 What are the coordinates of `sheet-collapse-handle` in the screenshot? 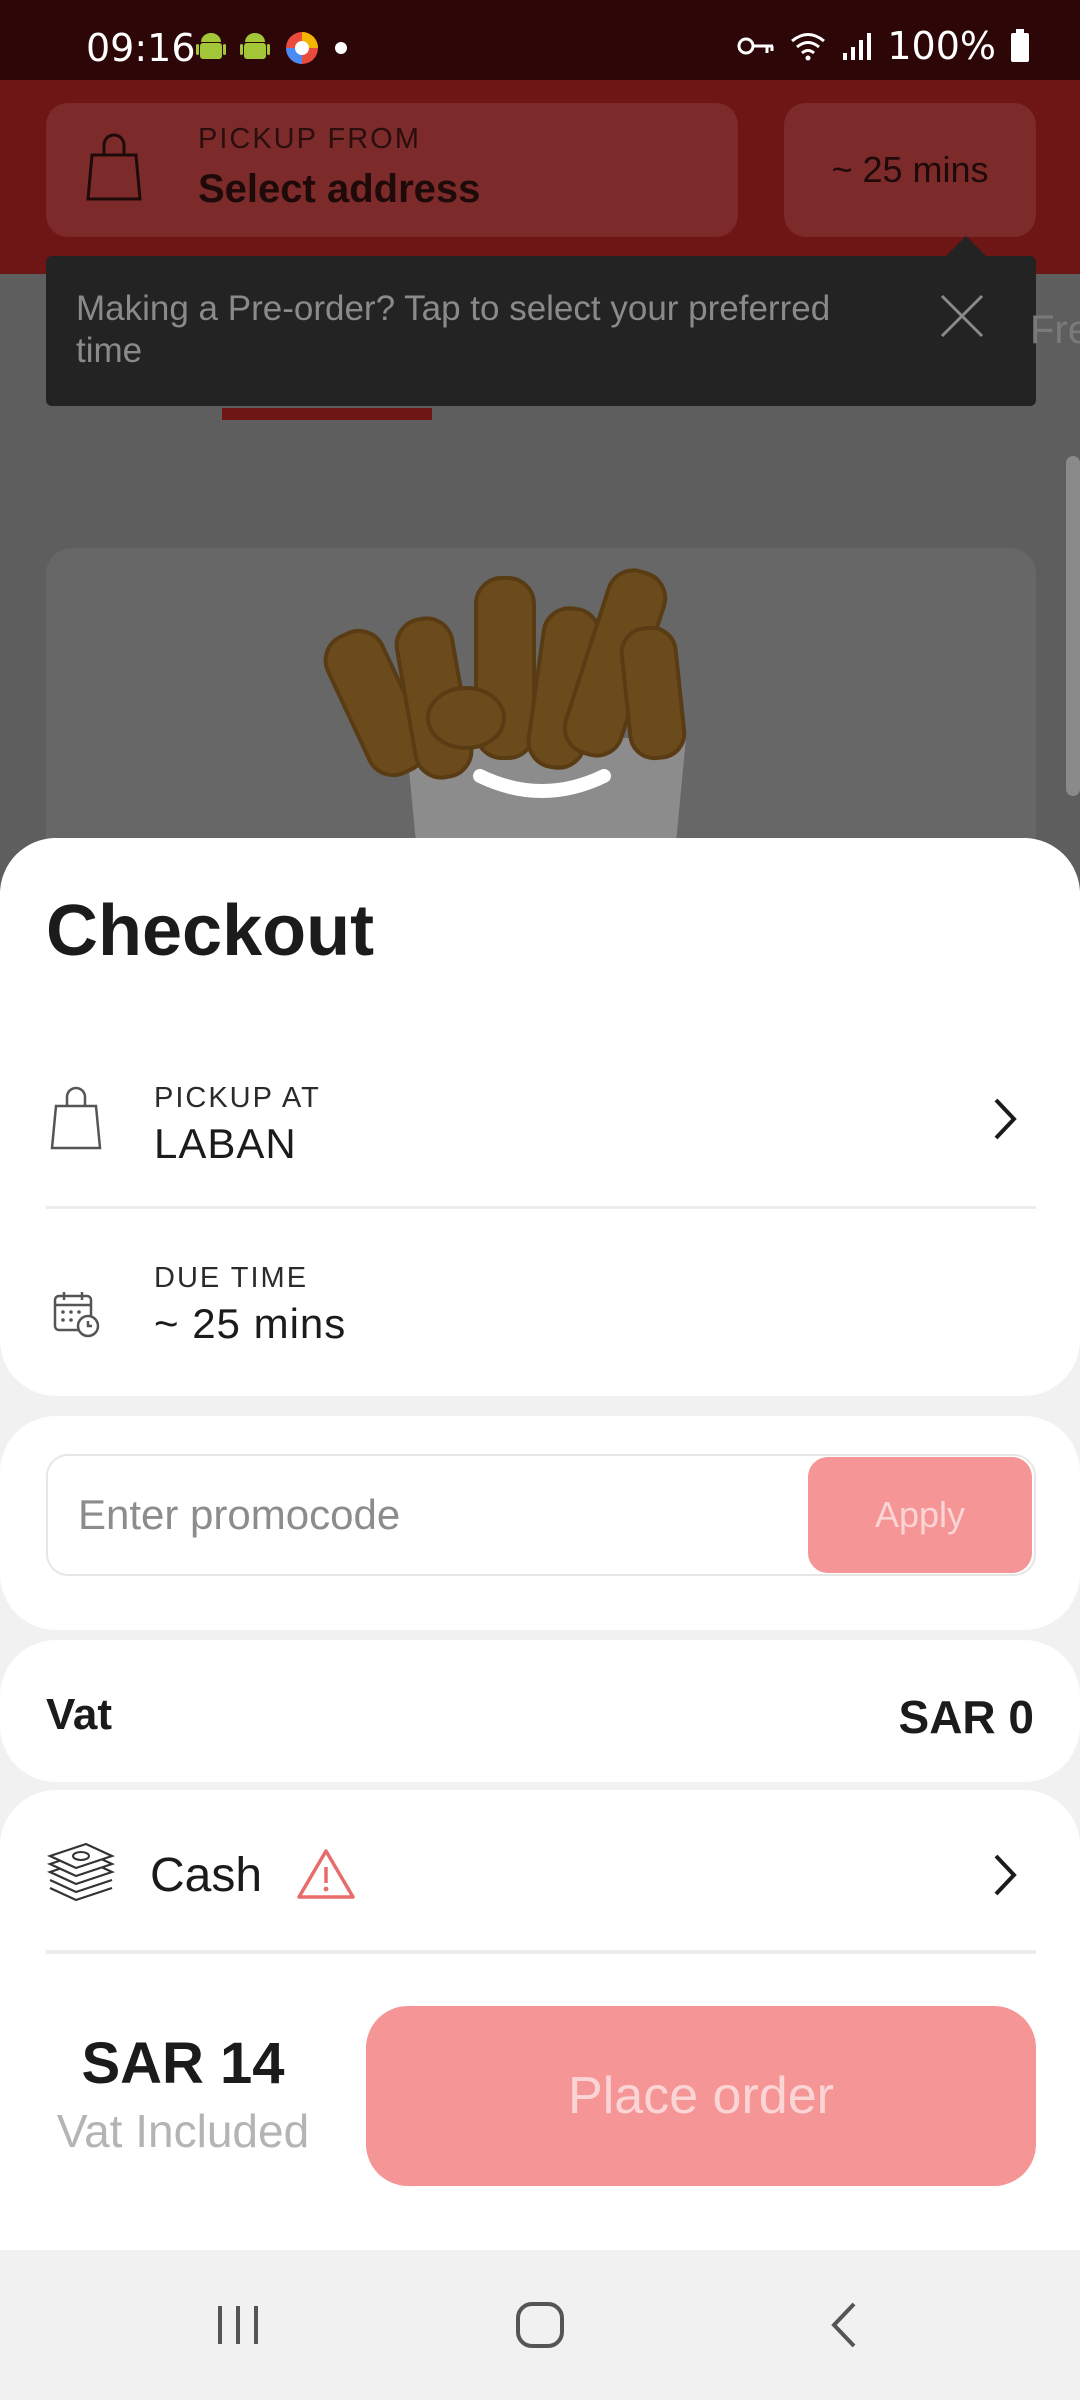 It's located at (542, 786).